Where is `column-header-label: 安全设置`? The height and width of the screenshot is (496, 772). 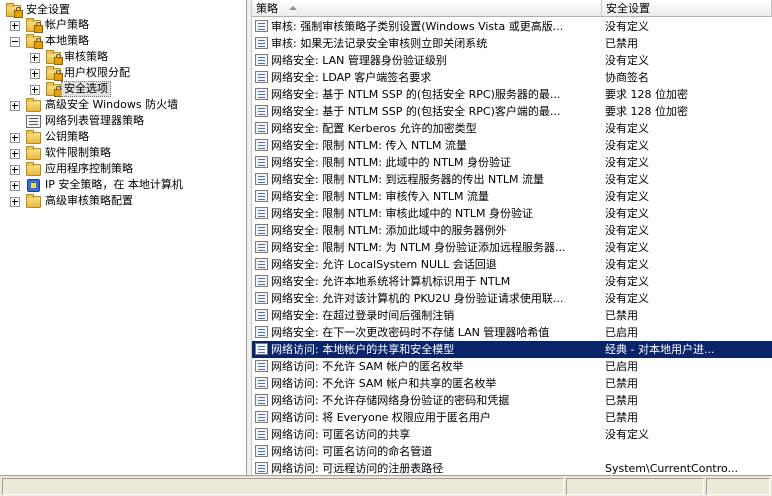
column-header-label: 安全设置 is located at coordinates (628, 8).